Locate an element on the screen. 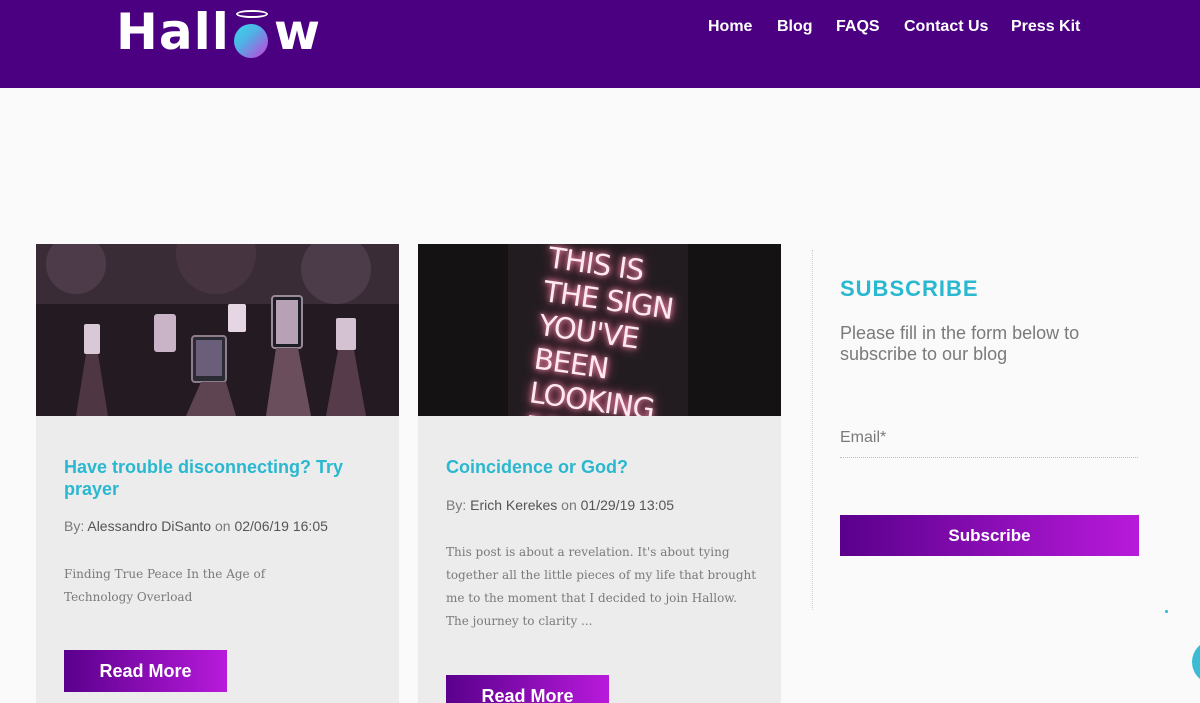  chat-widget-icon is located at coordinates (1196, 662).